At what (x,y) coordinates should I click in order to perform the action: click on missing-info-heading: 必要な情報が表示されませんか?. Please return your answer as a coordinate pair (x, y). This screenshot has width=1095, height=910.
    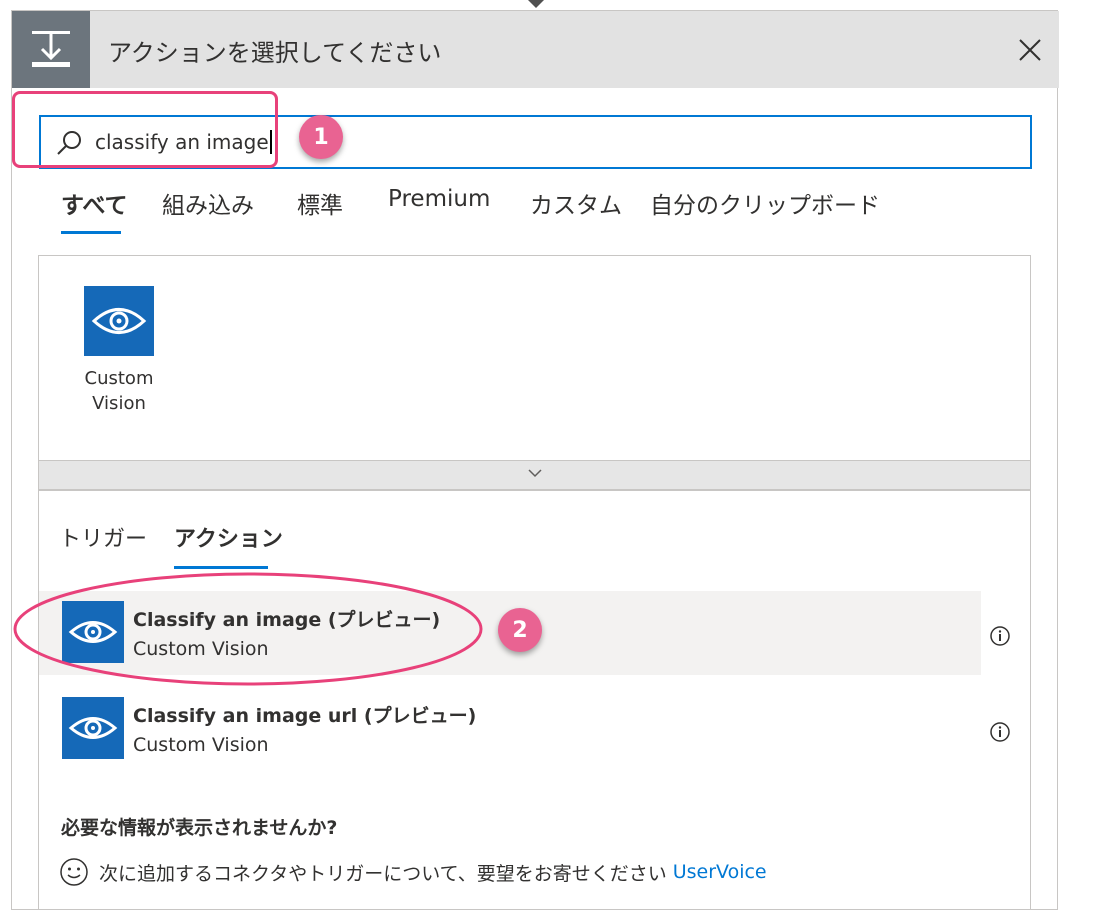
    Looking at the image, I should click on (199, 828).